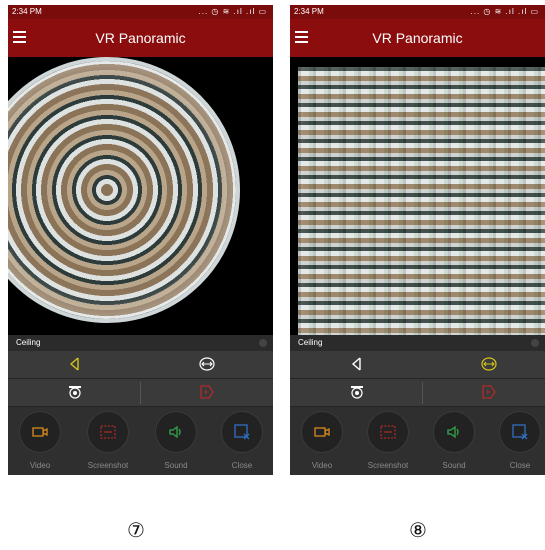 The image size is (545, 550). Describe the element at coordinates (418, 531) in the screenshot. I see `caption-step-8: ⑧` at that location.